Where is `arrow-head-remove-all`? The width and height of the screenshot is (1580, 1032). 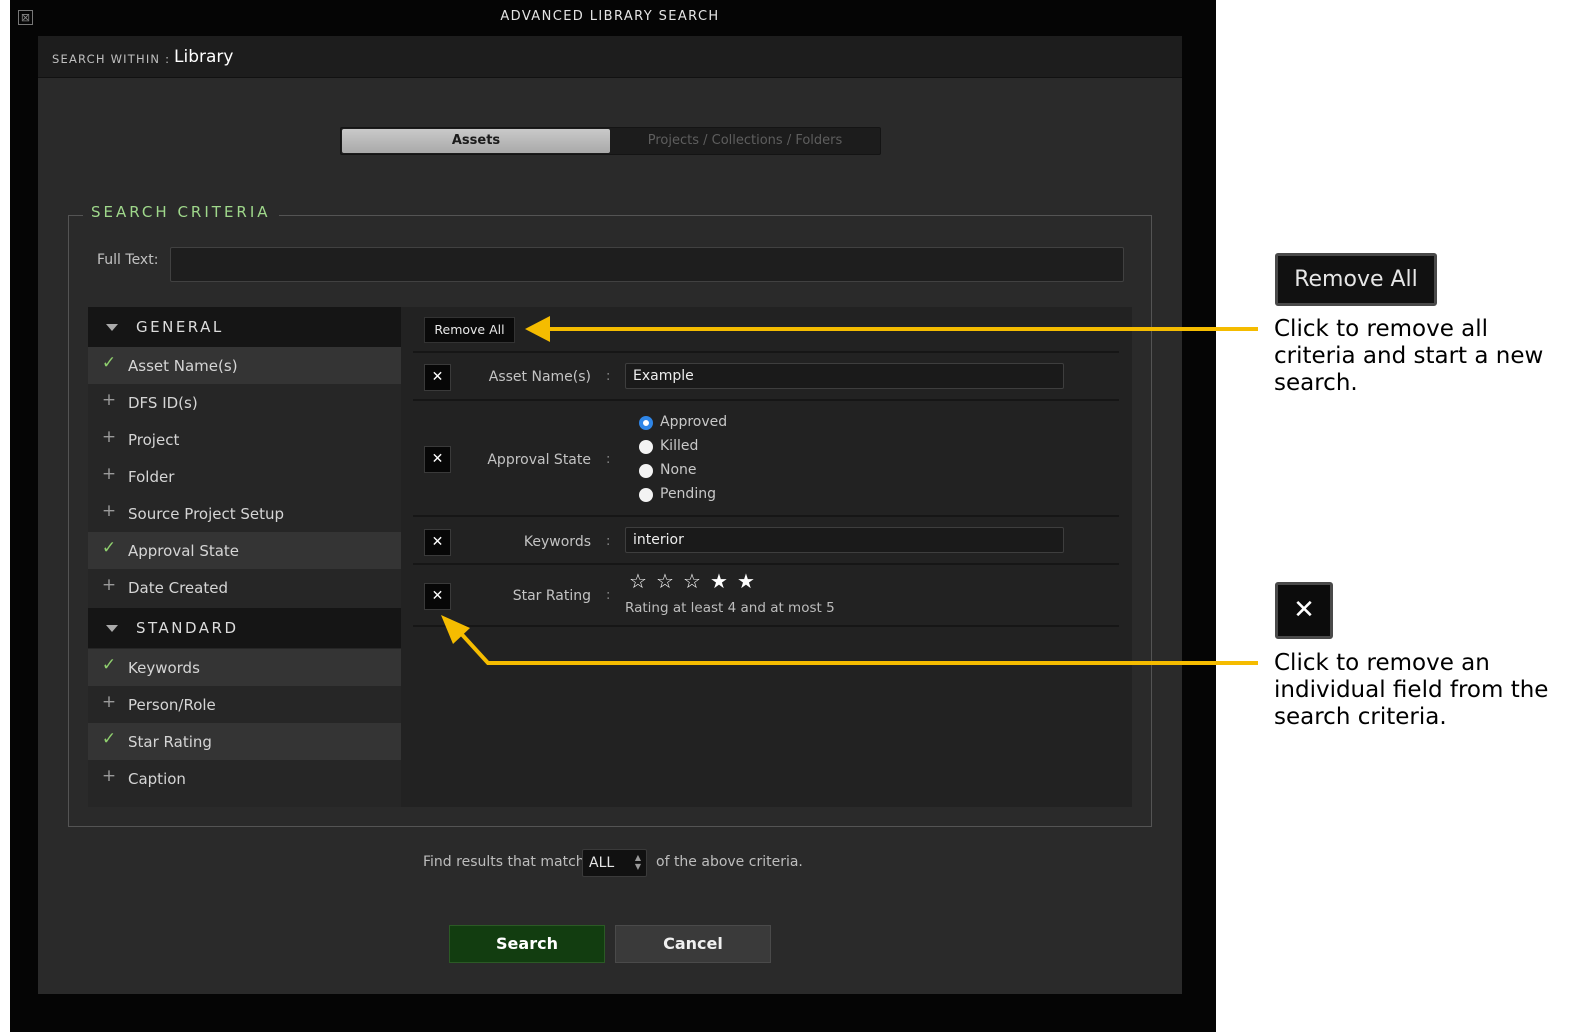 arrow-head-remove-all is located at coordinates (537, 329).